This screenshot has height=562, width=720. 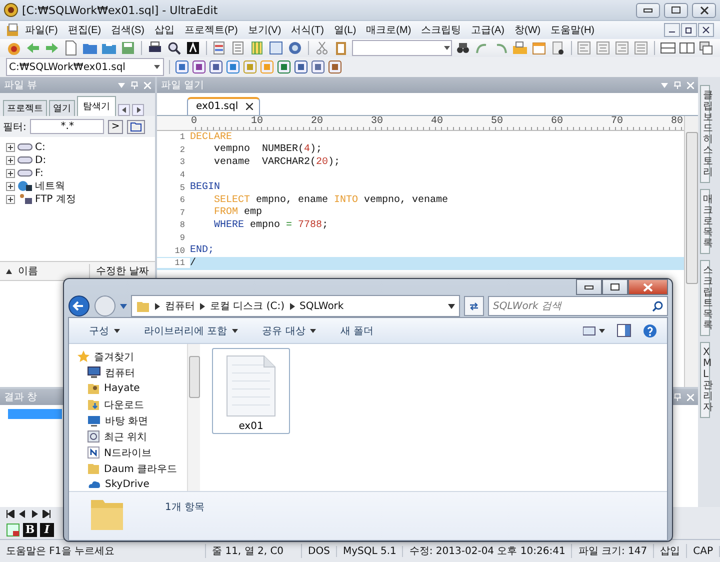 I want to click on side-tab: 스크립트 목록, so click(x=705, y=298).